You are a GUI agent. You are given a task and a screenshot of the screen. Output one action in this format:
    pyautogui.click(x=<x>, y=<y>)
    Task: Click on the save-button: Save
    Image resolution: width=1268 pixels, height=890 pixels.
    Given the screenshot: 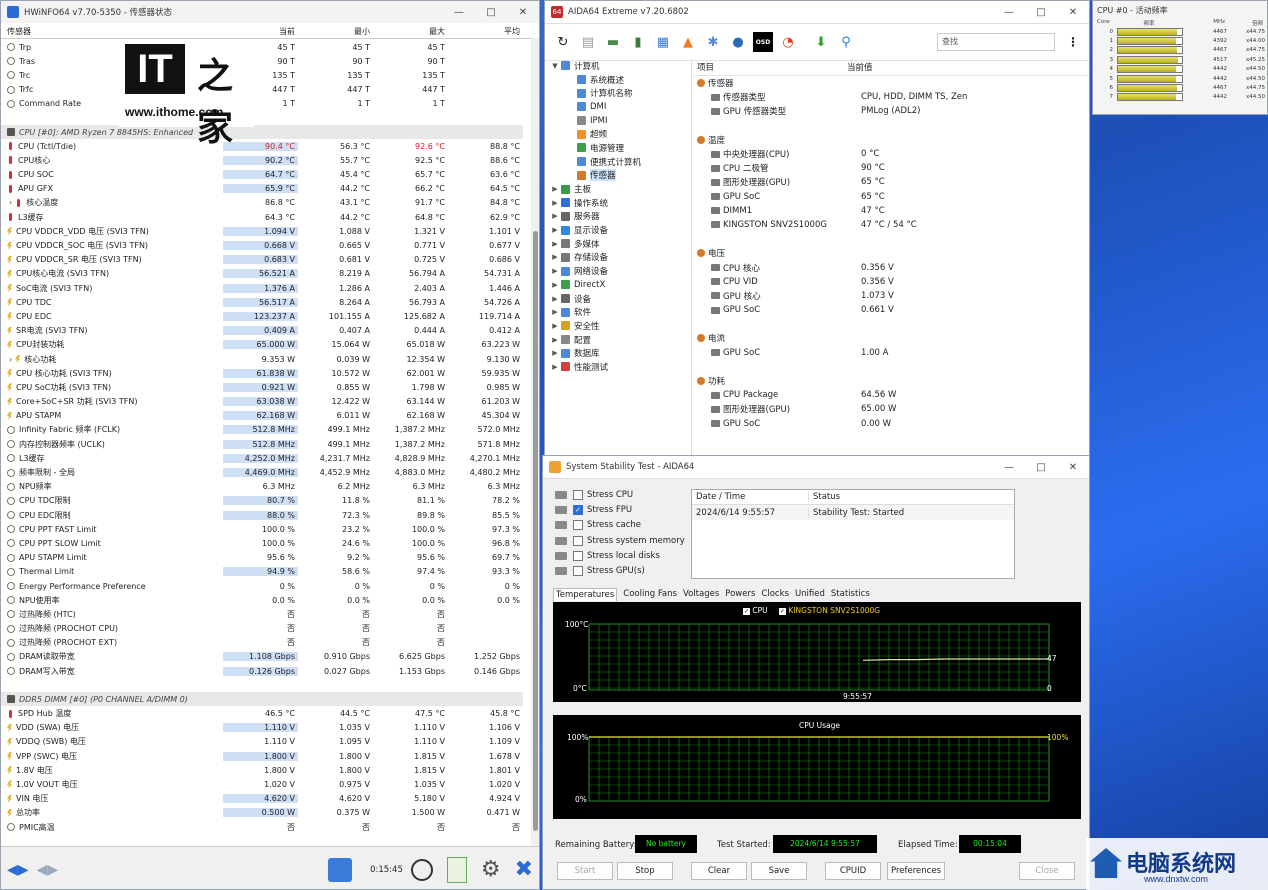 What is the action you would take?
    pyautogui.click(x=779, y=871)
    